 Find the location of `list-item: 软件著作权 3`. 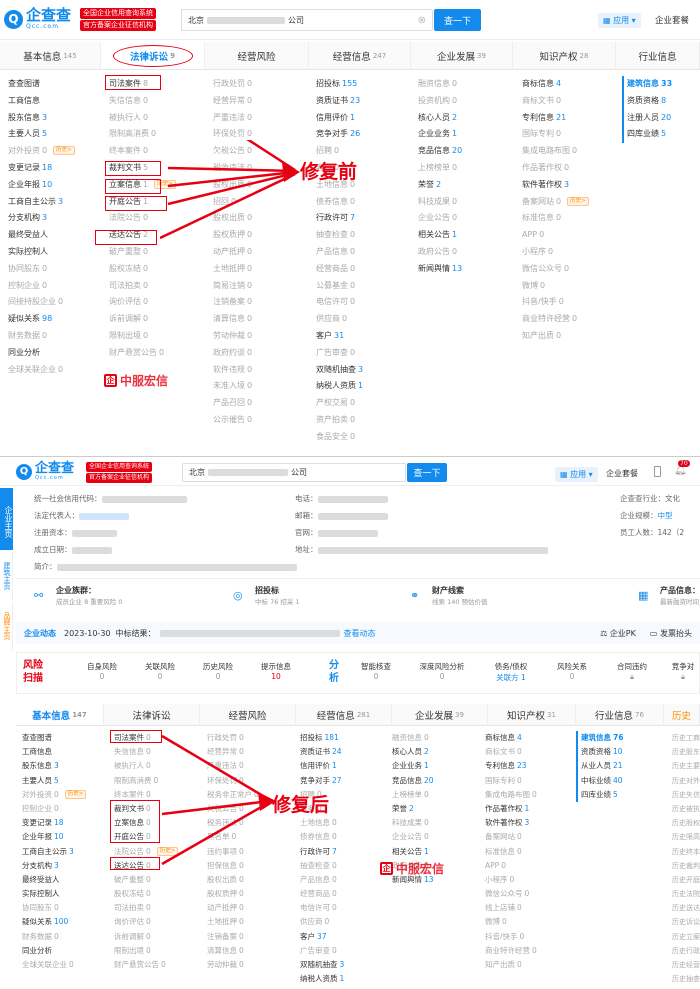

list-item: 软件著作权 3 is located at coordinates (569, 185).